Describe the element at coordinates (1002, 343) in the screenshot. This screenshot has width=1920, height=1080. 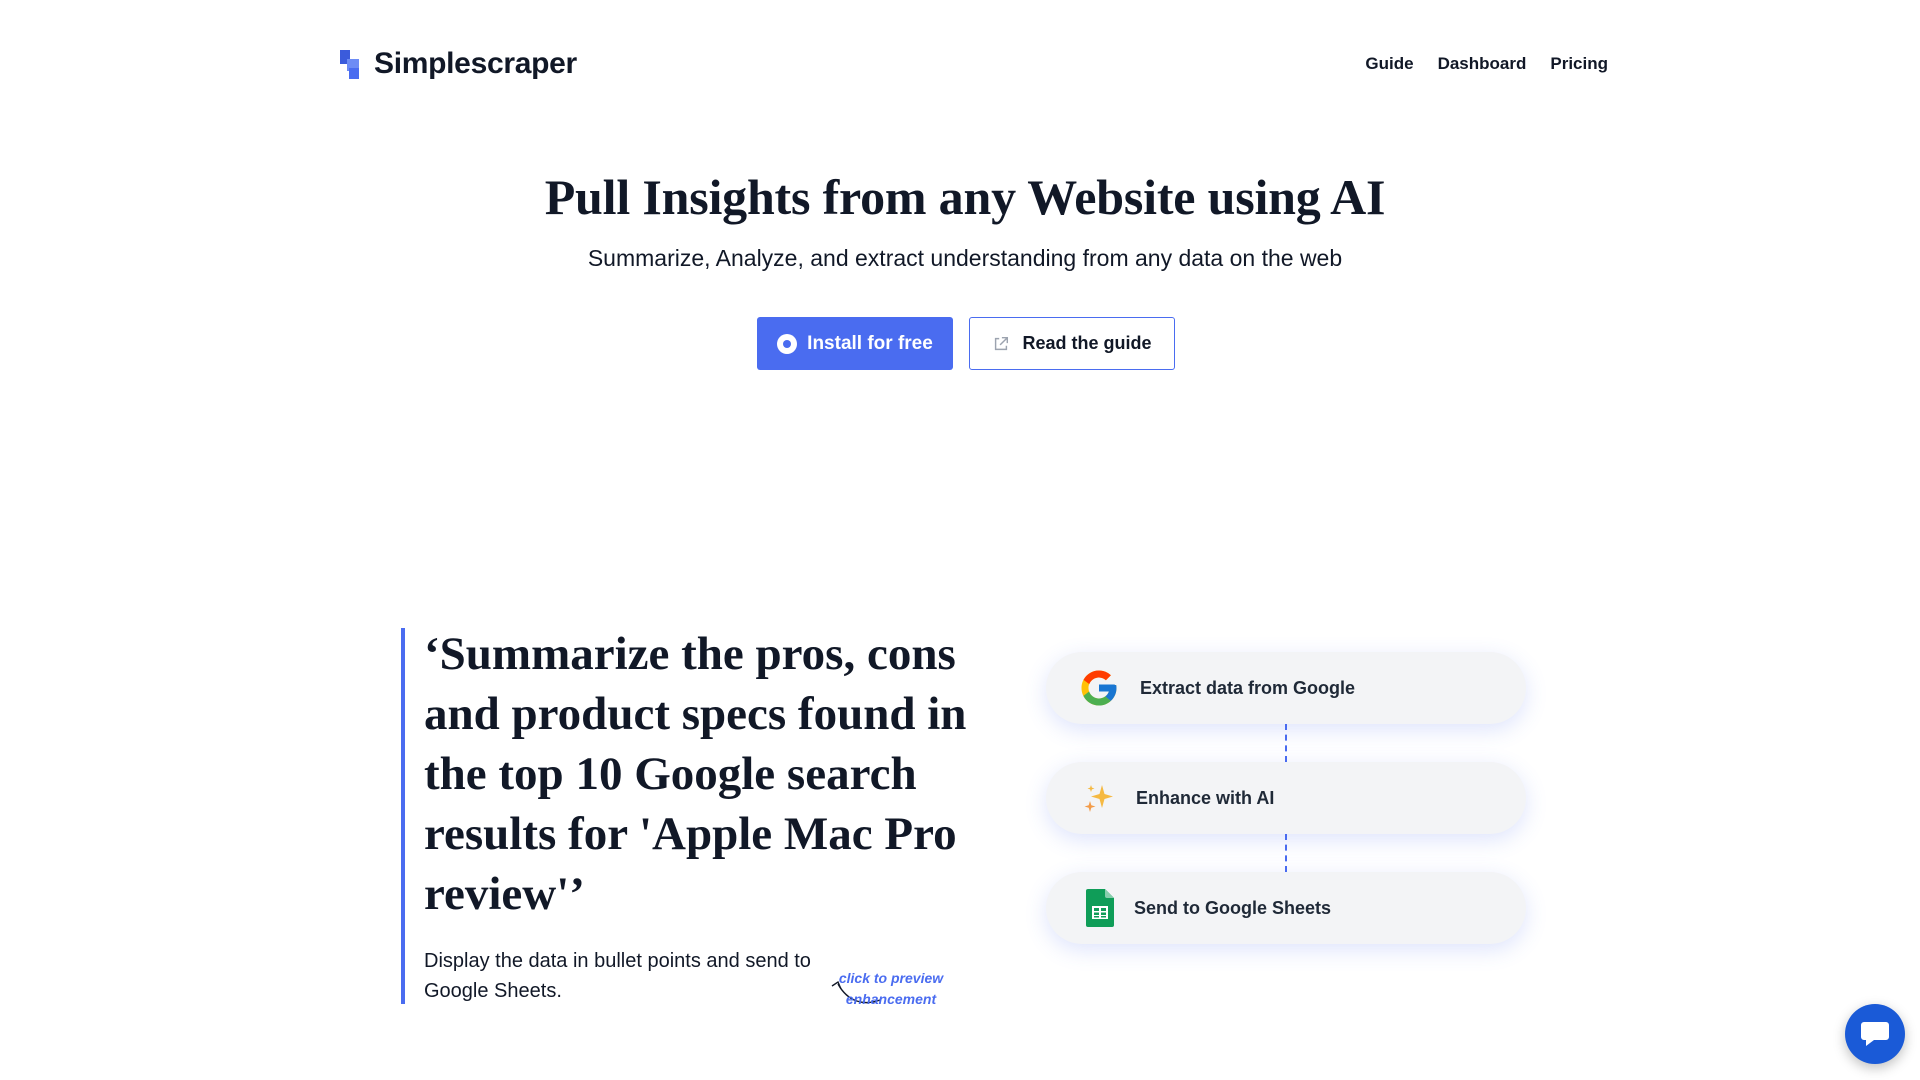
I see `external-link-icon` at that location.